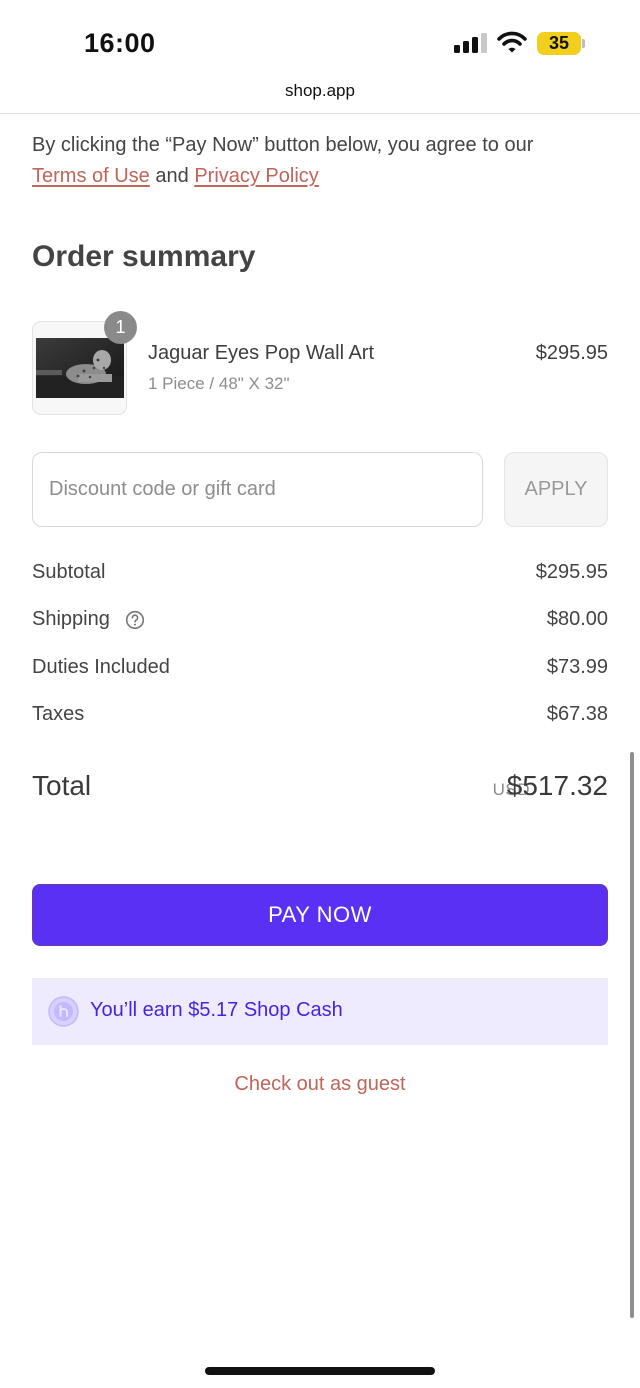 The width and height of the screenshot is (640, 1388). I want to click on browser-url-bar: shop.app, so click(320, 96).